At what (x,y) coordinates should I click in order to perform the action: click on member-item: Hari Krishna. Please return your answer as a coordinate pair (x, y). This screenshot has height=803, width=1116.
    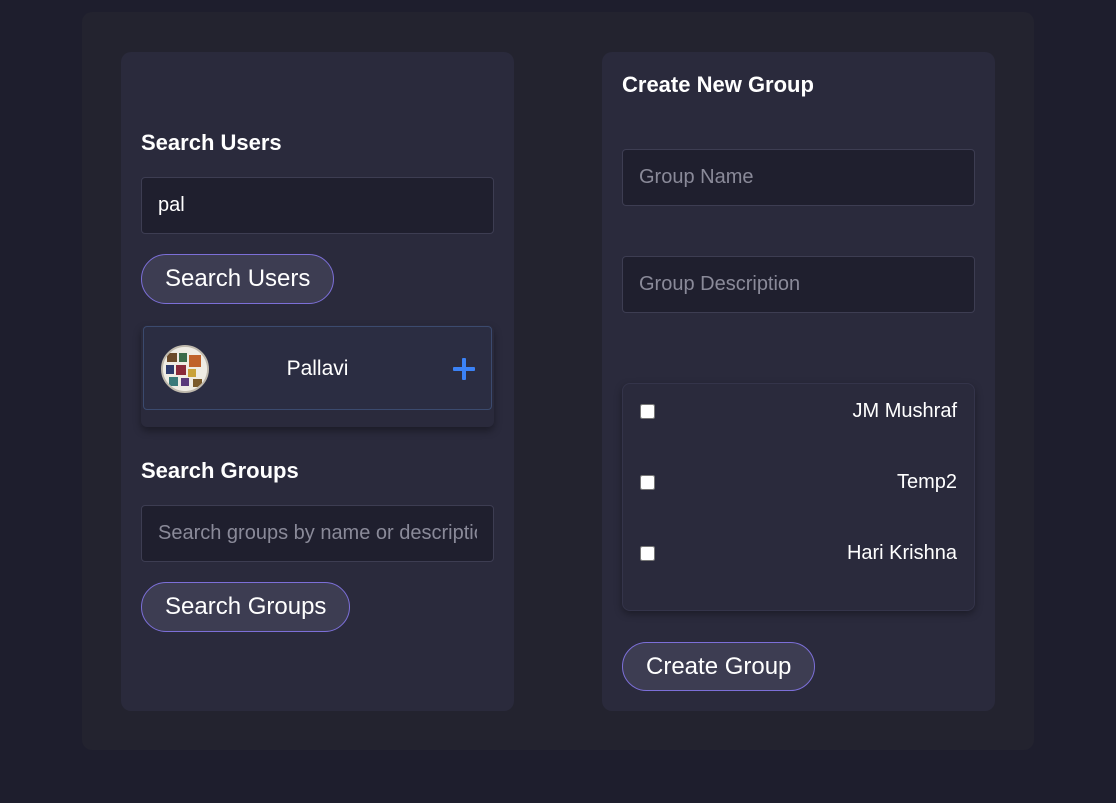
    Looking at the image, I should click on (798, 554).